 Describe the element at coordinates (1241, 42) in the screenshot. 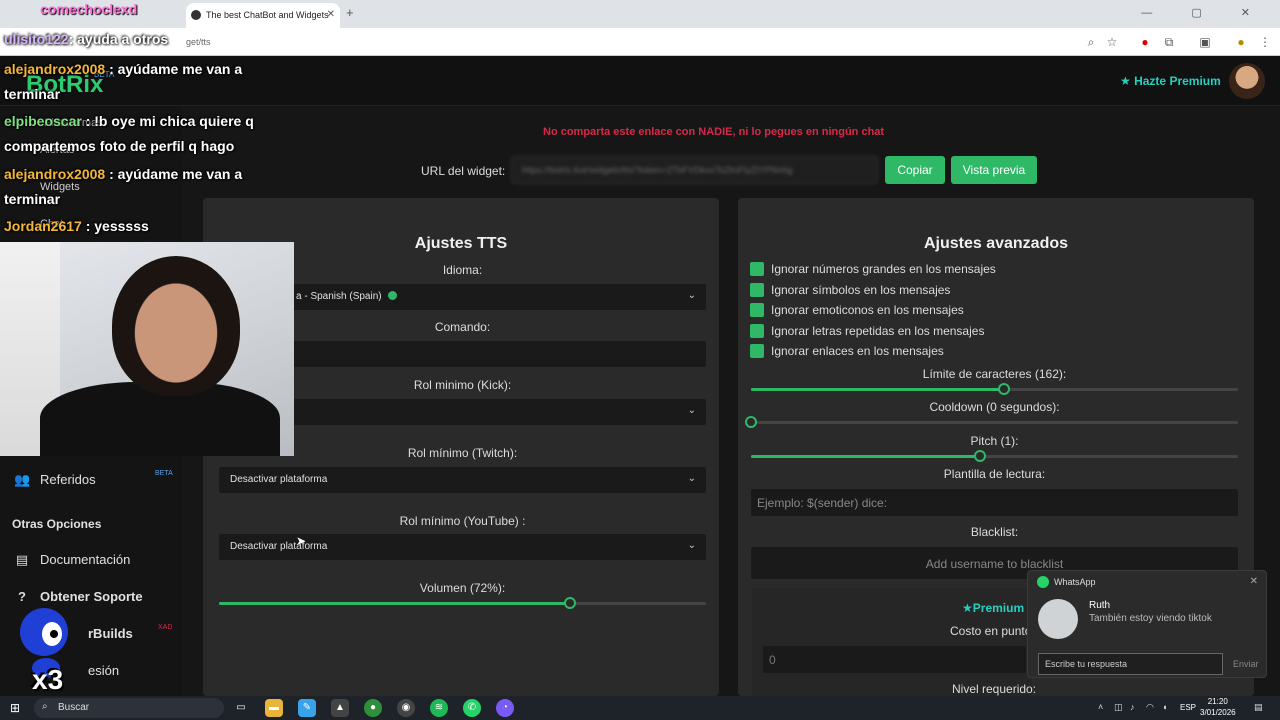

I see `profile-icon: ●` at that location.